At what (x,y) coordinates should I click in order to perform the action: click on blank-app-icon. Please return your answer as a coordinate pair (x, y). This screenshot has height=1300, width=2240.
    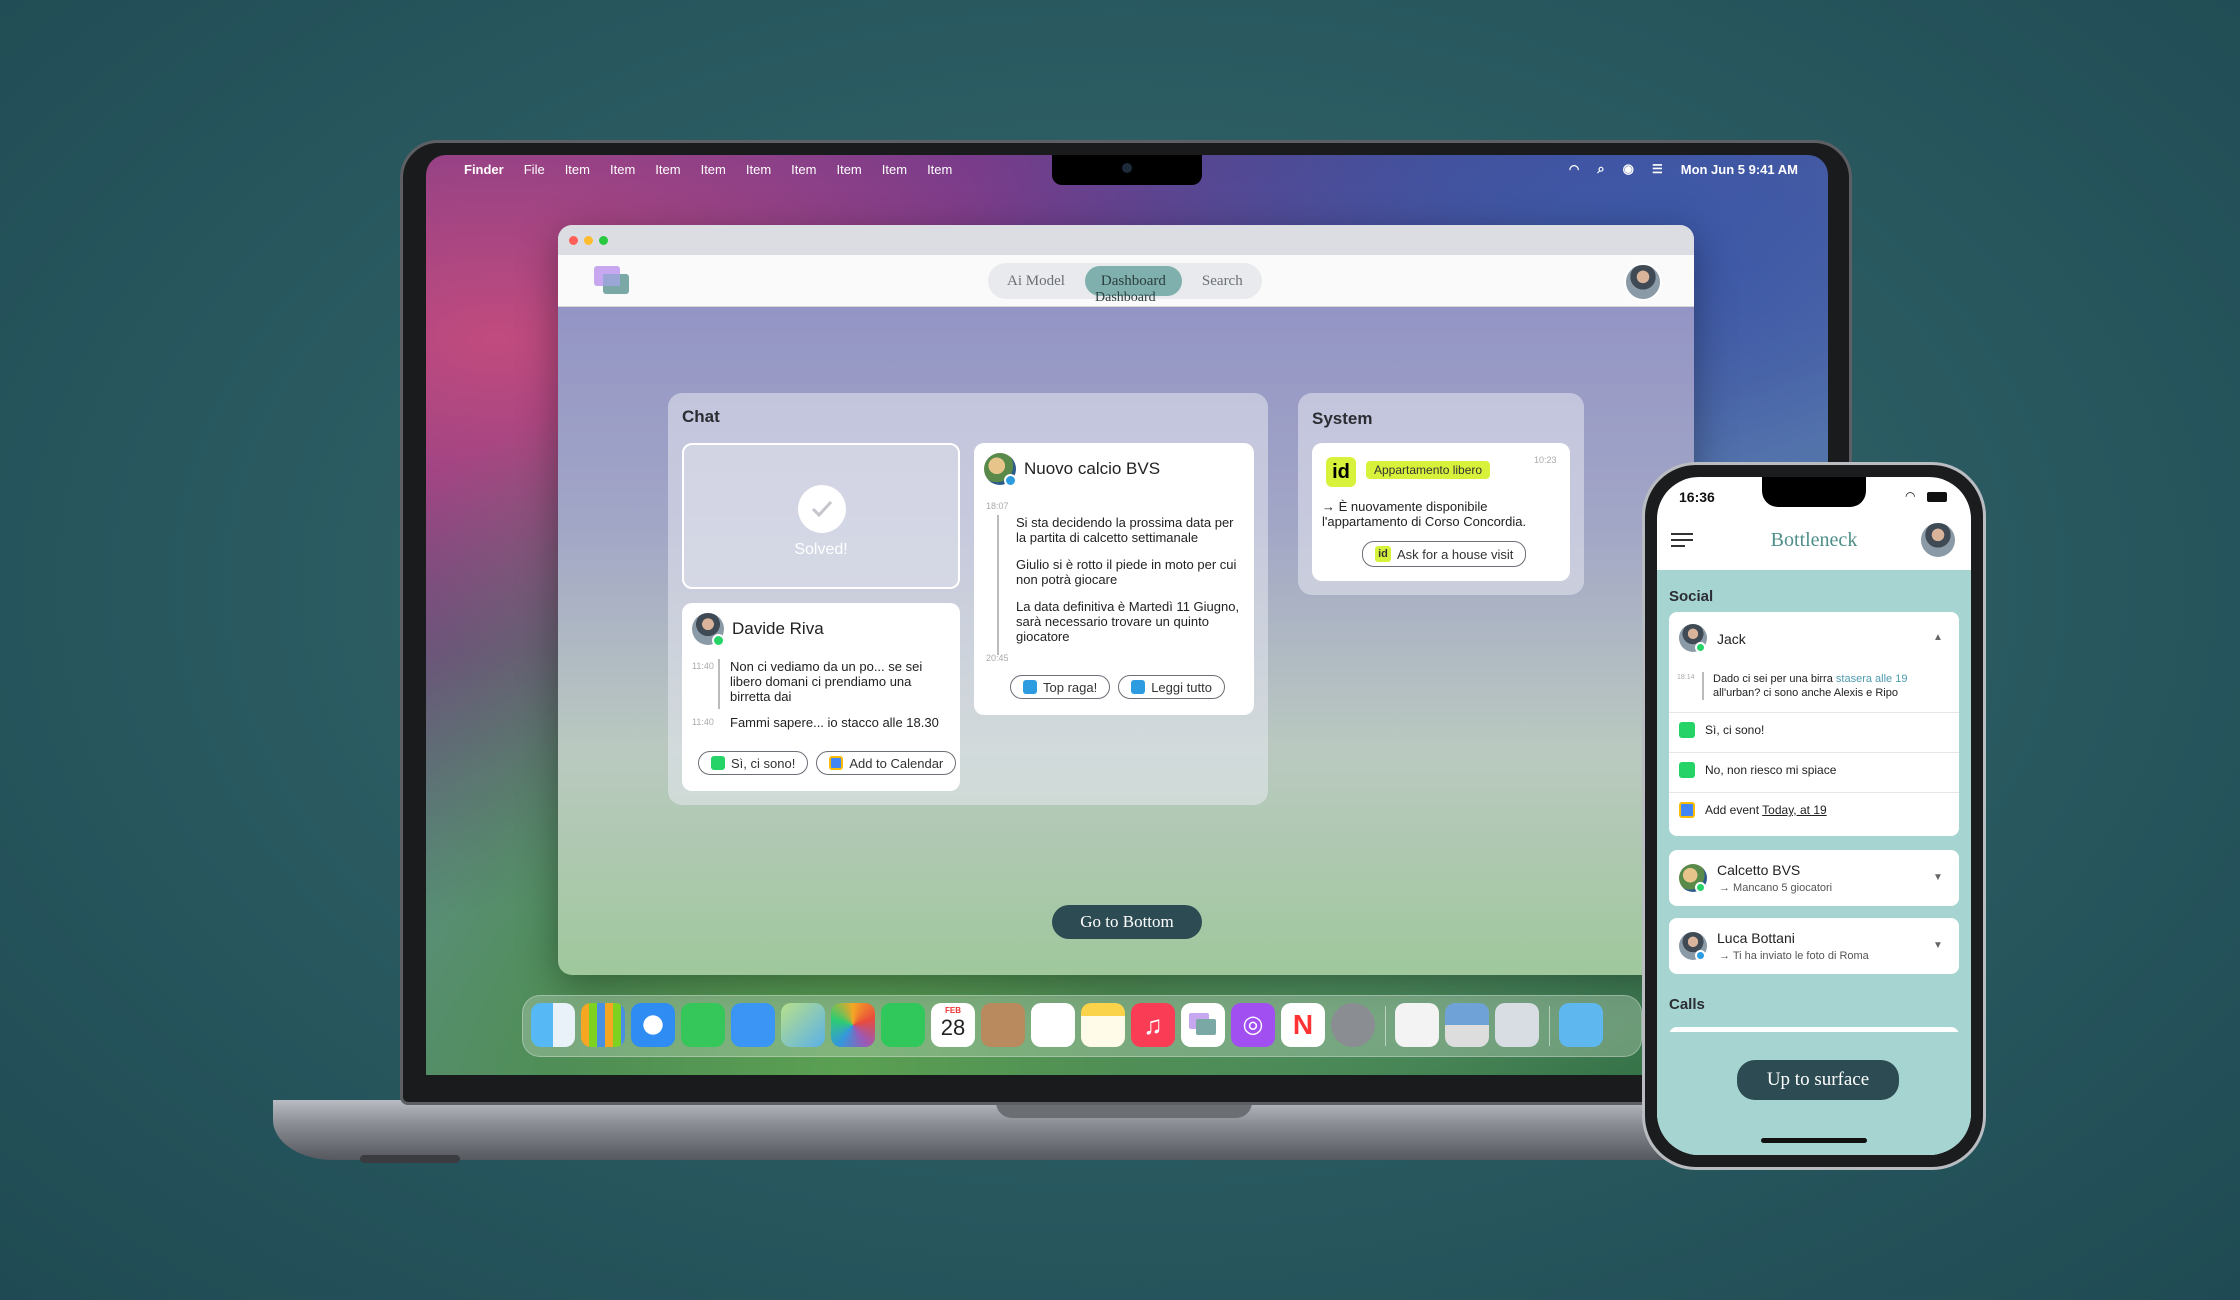
    Looking at the image, I should click on (1517, 1025).